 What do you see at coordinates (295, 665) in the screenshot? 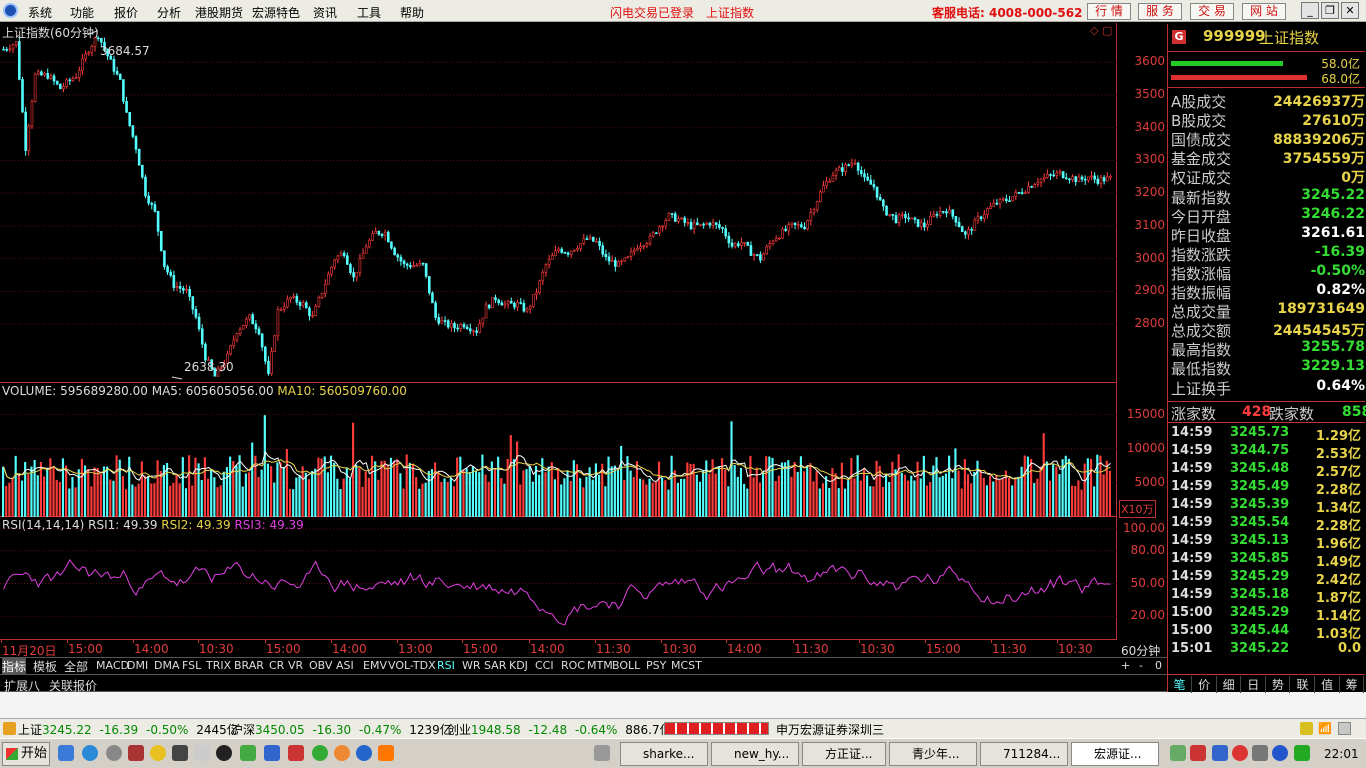
I see `indicator-tab-vr: VR` at bounding box center [295, 665].